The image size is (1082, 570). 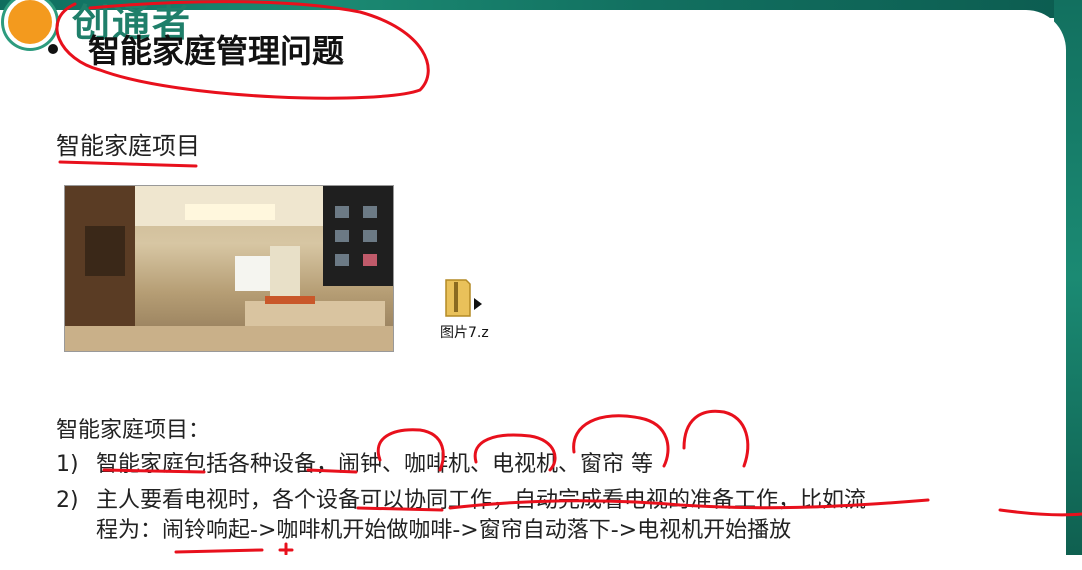 I want to click on list-item: 1) 智能家庭包括各种设备，闹钟、咖啡机、电视机、窗帘 等, so click(x=354, y=462).